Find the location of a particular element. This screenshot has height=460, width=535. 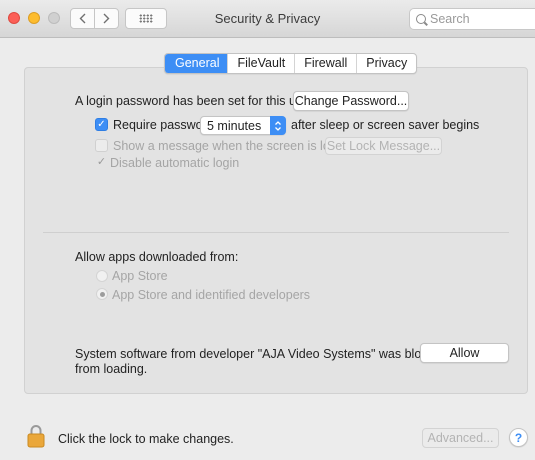

back-button is located at coordinates (82, 18).